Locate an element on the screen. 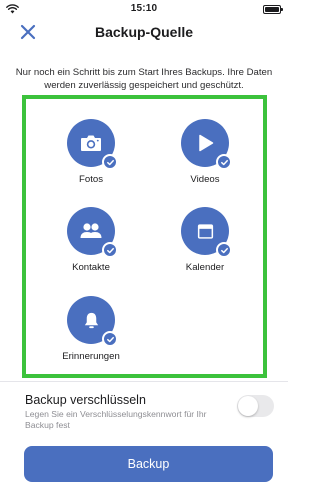  calendar-icon is located at coordinates (205, 231).